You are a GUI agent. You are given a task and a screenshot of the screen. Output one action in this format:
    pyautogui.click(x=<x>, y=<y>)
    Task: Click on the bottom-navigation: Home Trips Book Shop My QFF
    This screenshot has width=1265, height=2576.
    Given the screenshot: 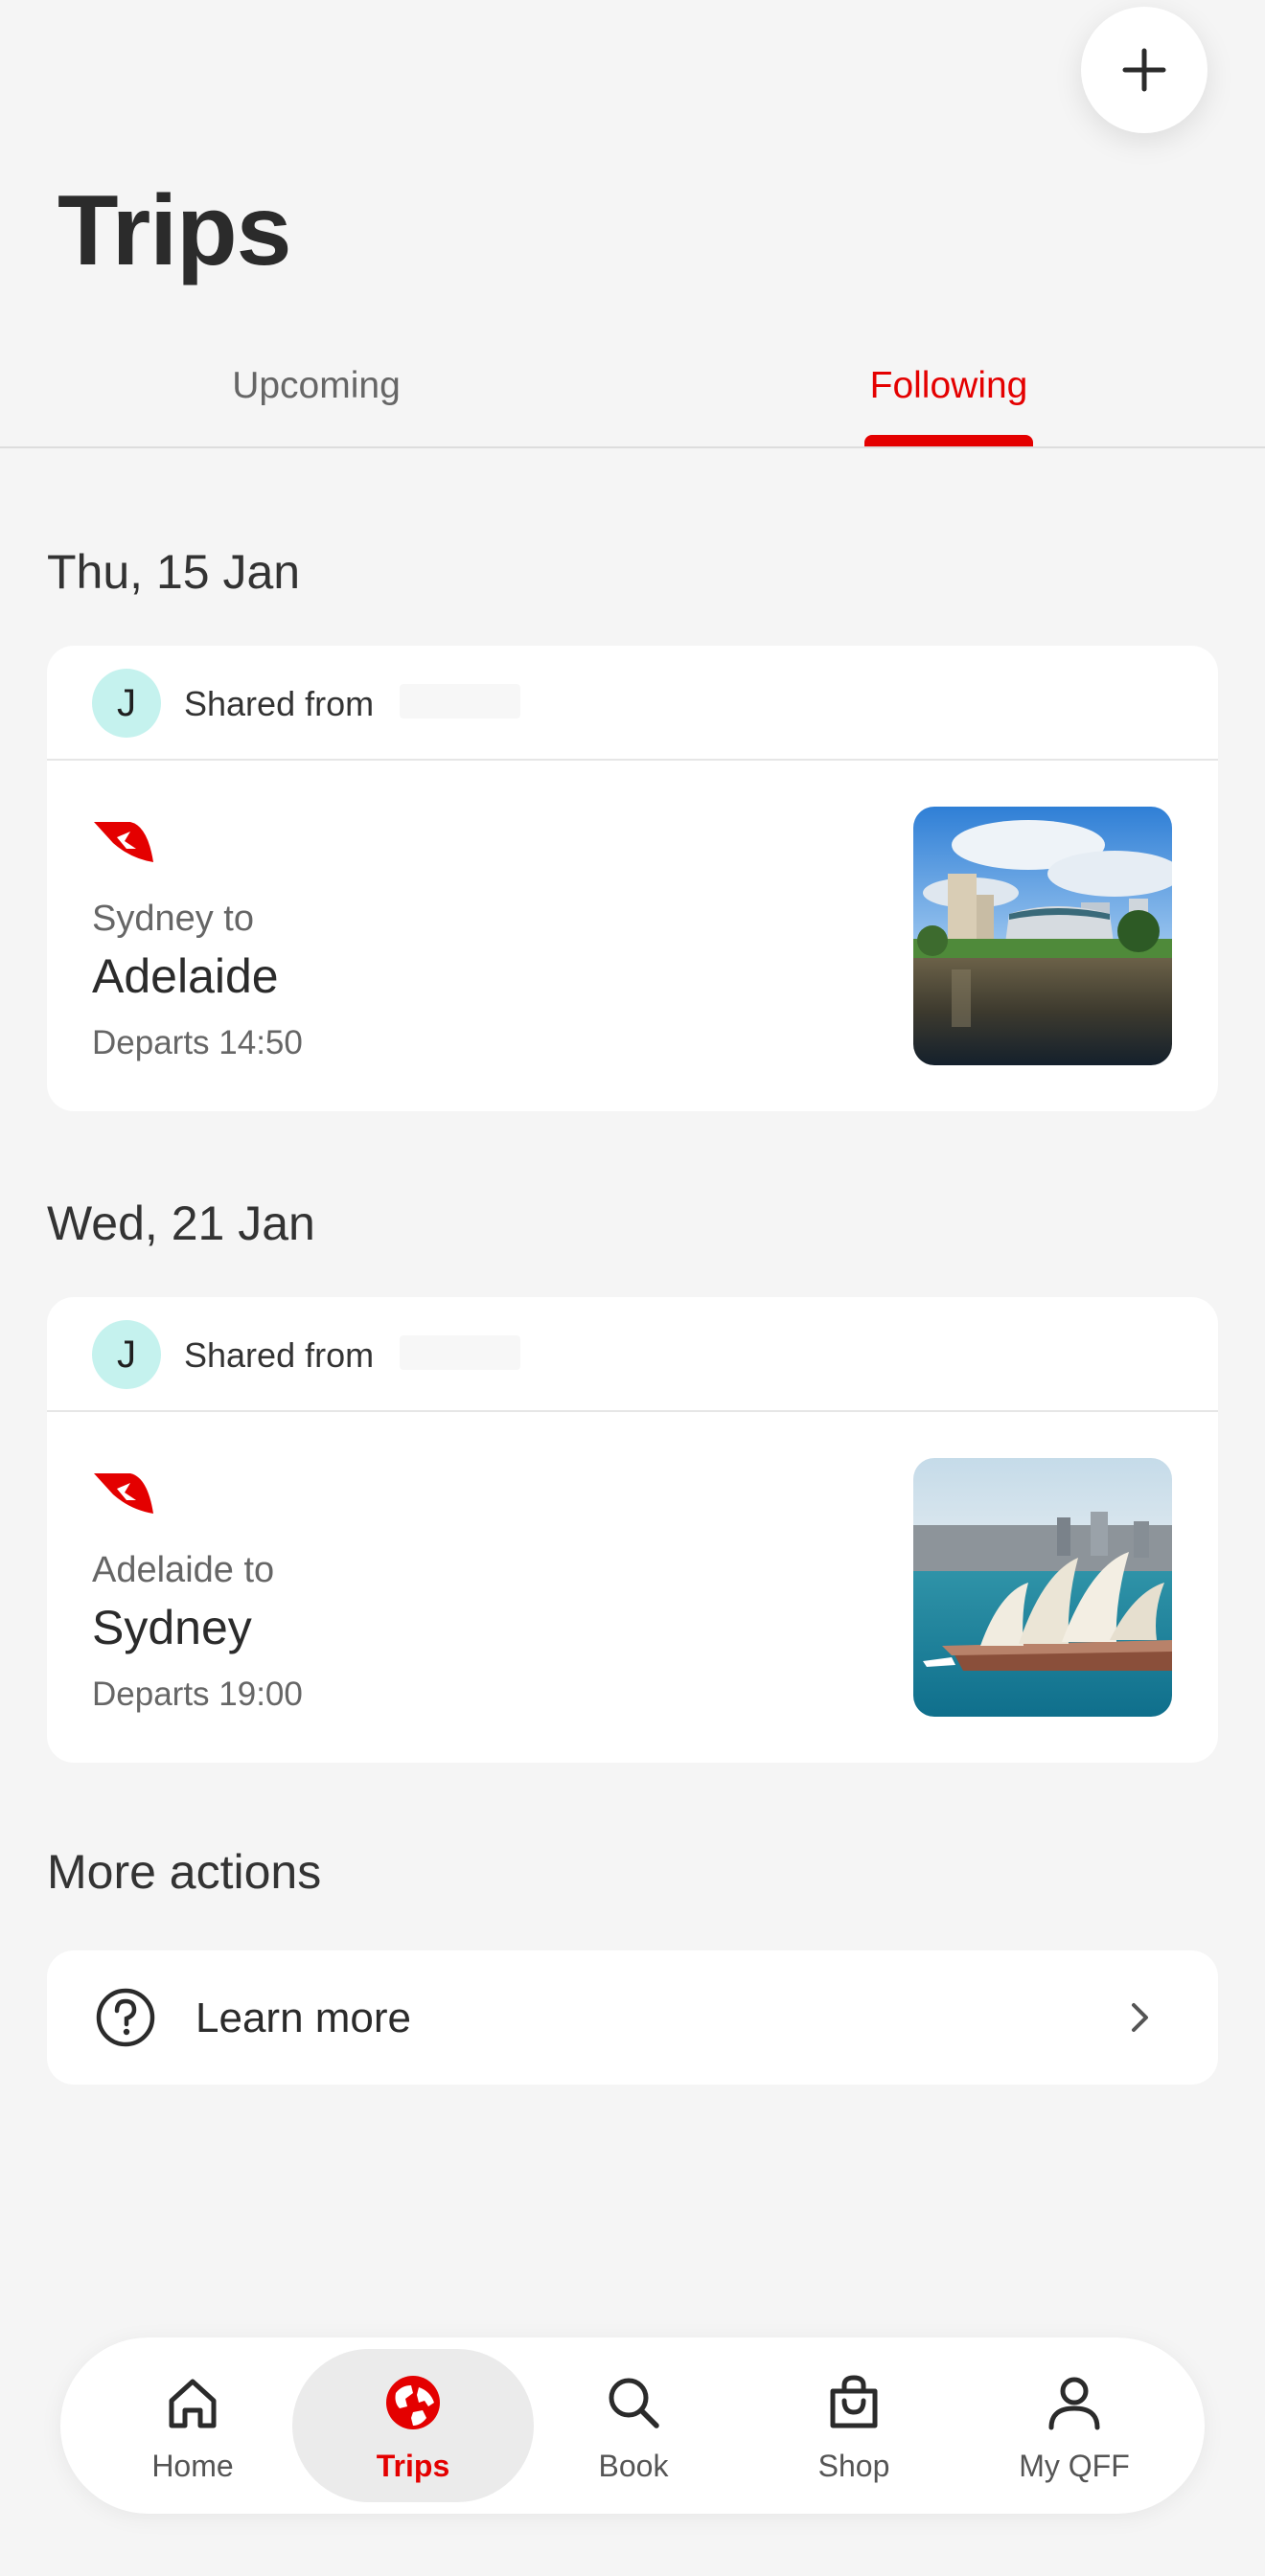 What is the action you would take?
    pyautogui.click(x=632, y=2425)
    